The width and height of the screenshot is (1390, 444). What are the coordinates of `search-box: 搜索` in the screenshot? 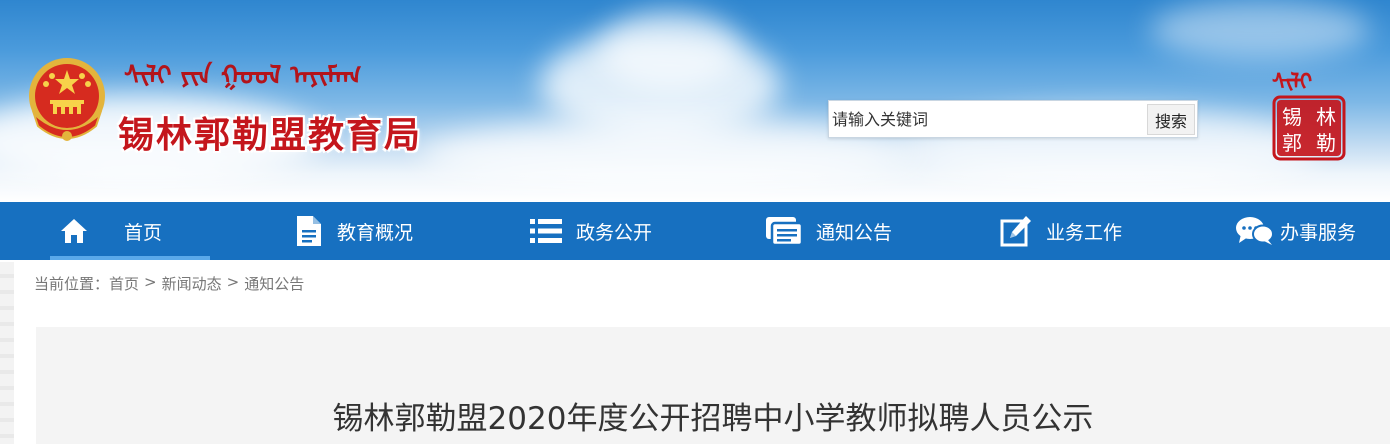 It's located at (1013, 119).